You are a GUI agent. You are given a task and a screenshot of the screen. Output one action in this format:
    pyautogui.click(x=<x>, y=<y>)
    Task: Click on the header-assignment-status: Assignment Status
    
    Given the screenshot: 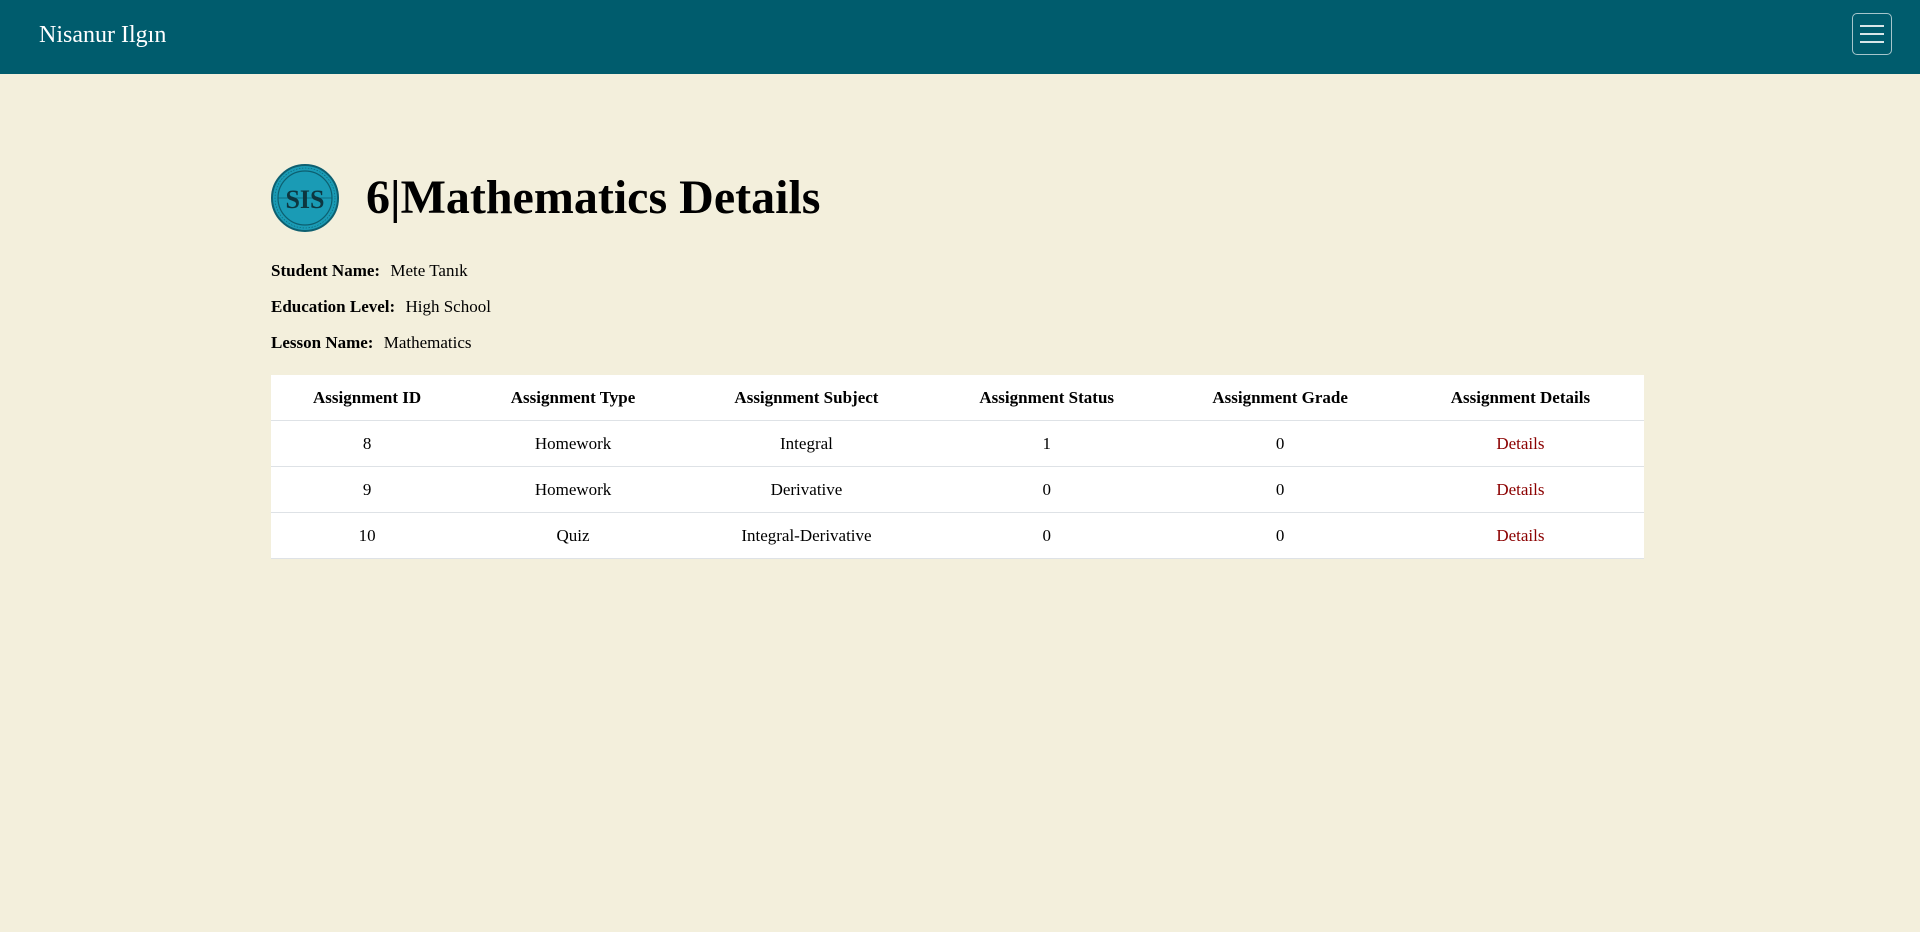 What is the action you would take?
    pyautogui.click(x=1047, y=398)
    